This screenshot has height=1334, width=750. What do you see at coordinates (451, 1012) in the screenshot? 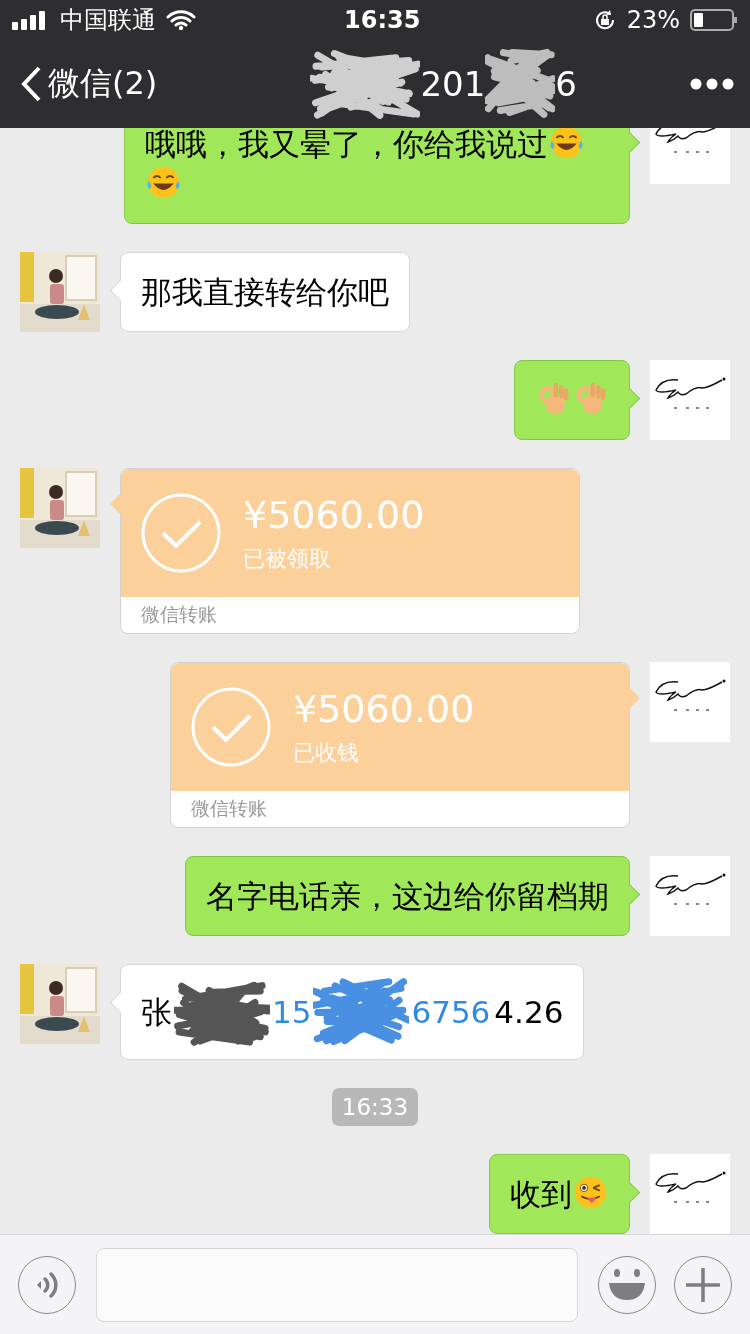
I see `phone-link-fragment: 6756` at bounding box center [451, 1012].